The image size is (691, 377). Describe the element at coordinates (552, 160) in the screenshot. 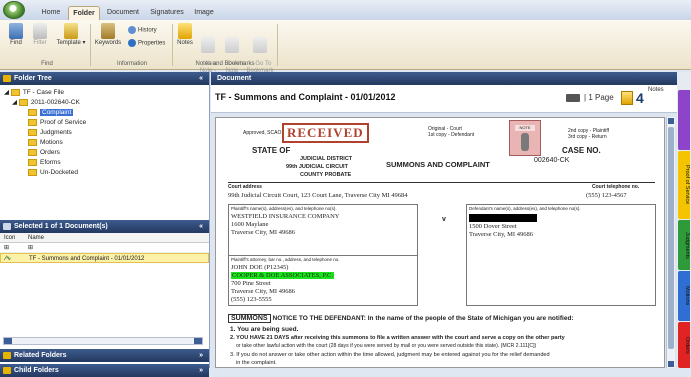

I see `case-number: 002640-CK` at that location.